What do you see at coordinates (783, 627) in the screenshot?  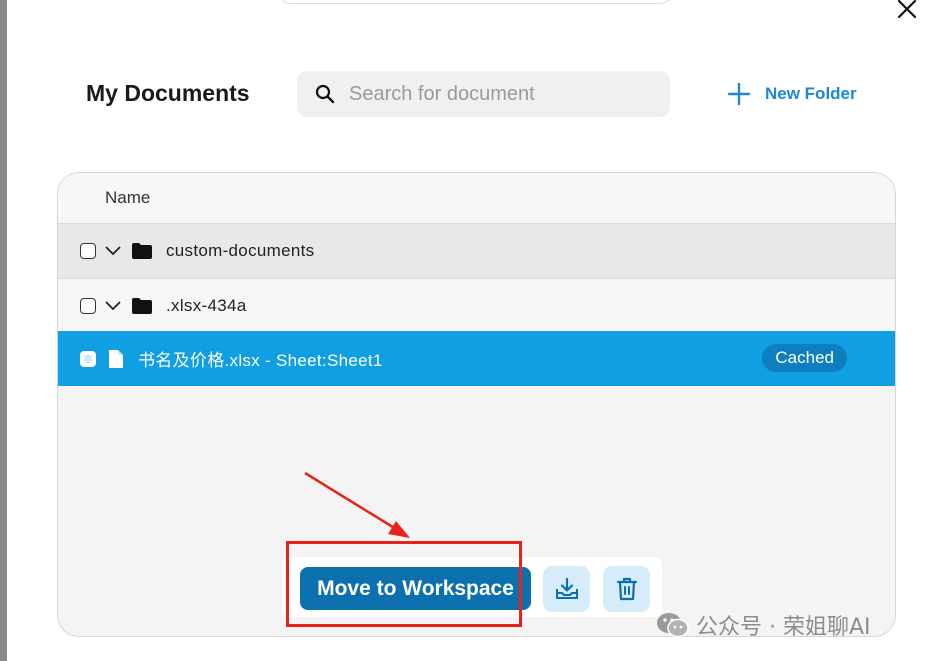 I see `watermark-text: 公众号 · 荣姐聊AI` at bounding box center [783, 627].